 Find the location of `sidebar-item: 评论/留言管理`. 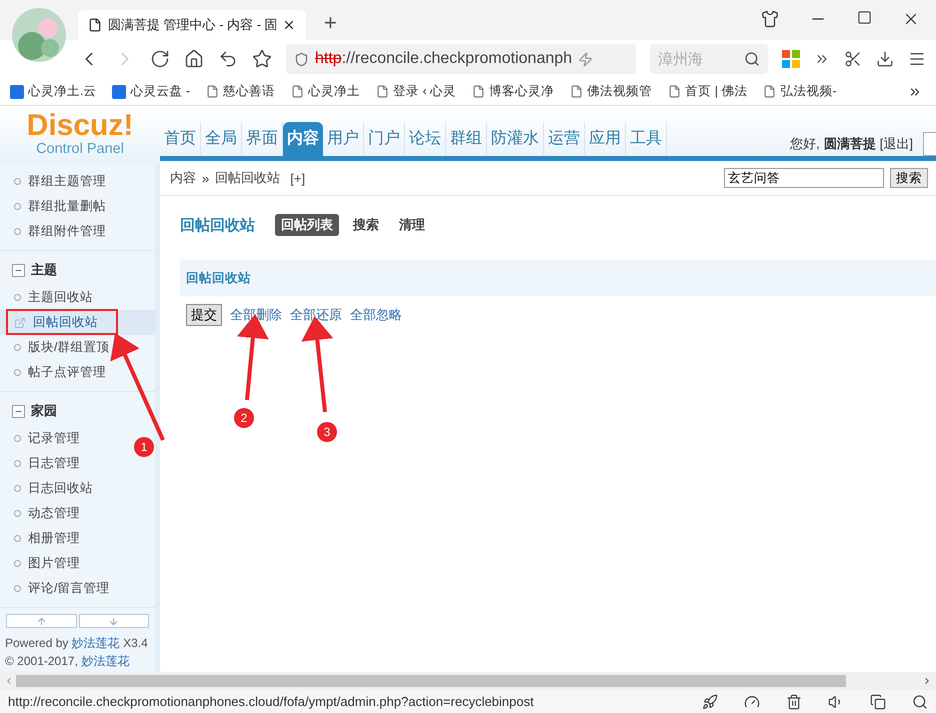

sidebar-item: 评论/留言管理 is located at coordinates (57, 588).